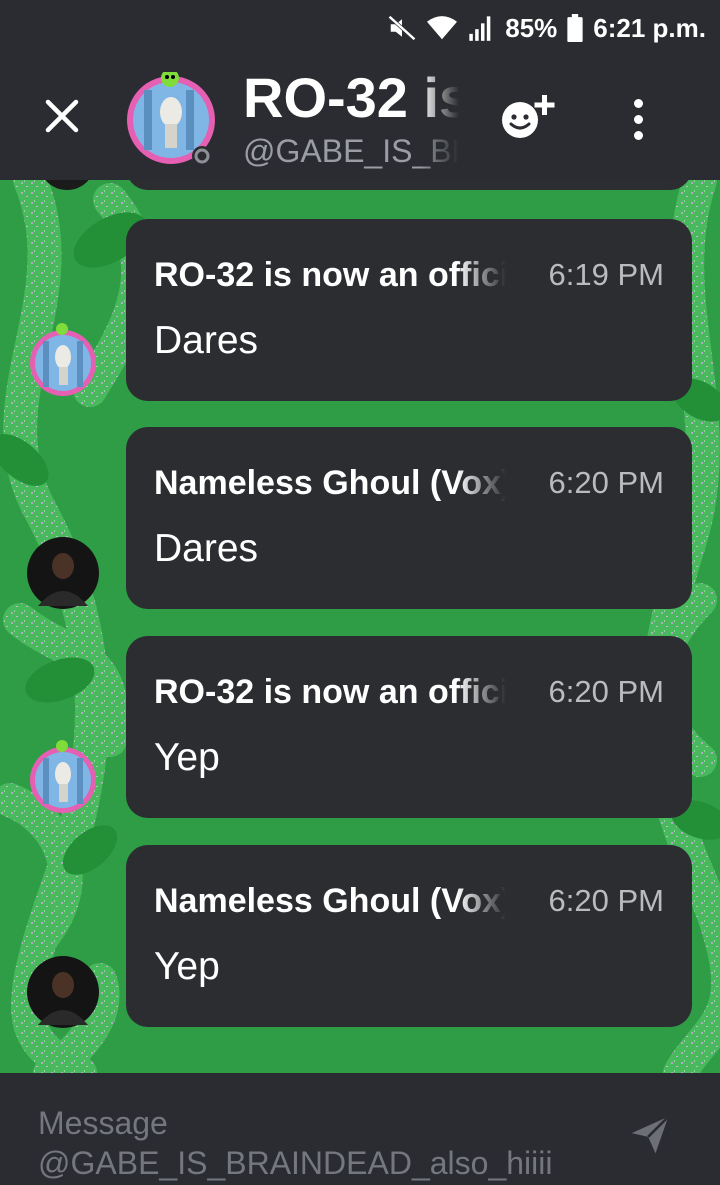 This screenshot has height=1185, width=720. I want to click on message-input-placeholder-line2: @GABE_IS_BRAINDEAD_also_hiiii, so click(295, 1163).